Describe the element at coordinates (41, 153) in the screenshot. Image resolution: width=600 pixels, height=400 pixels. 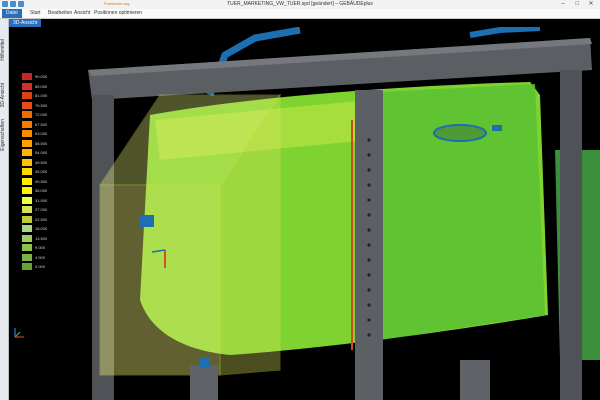
I see `legend-value: 54.000` at that location.